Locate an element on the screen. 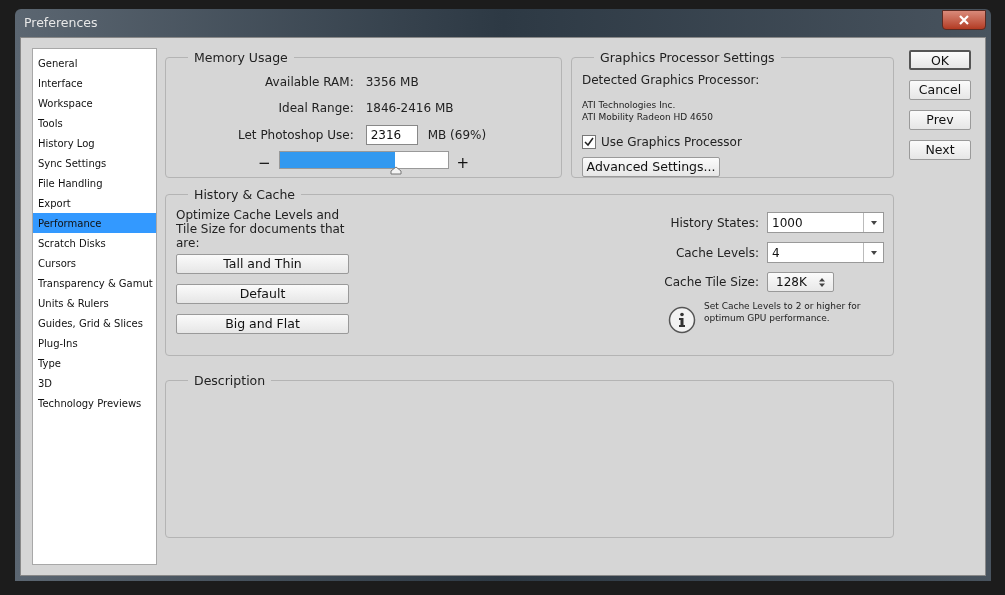  field-label: History States: is located at coordinates (714, 223).